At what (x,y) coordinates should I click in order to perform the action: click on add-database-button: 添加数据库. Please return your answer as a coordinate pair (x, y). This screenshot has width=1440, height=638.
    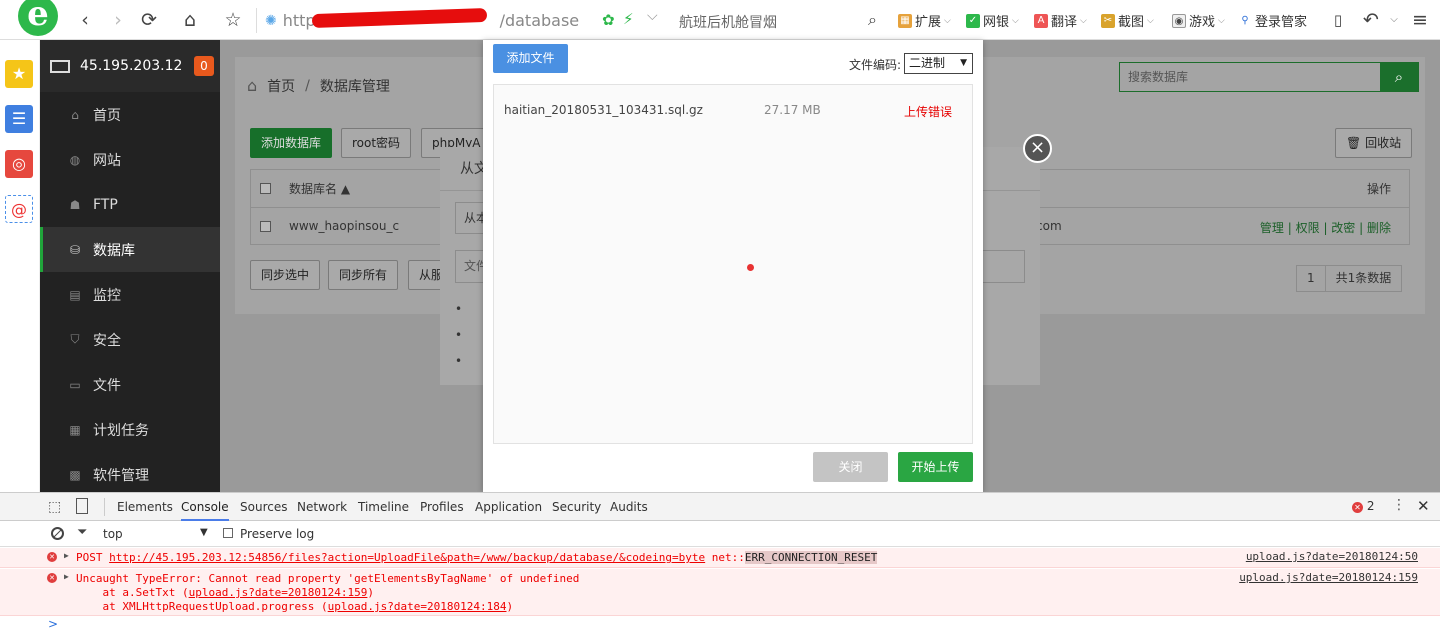
    Looking at the image, I should click on (291, 143).